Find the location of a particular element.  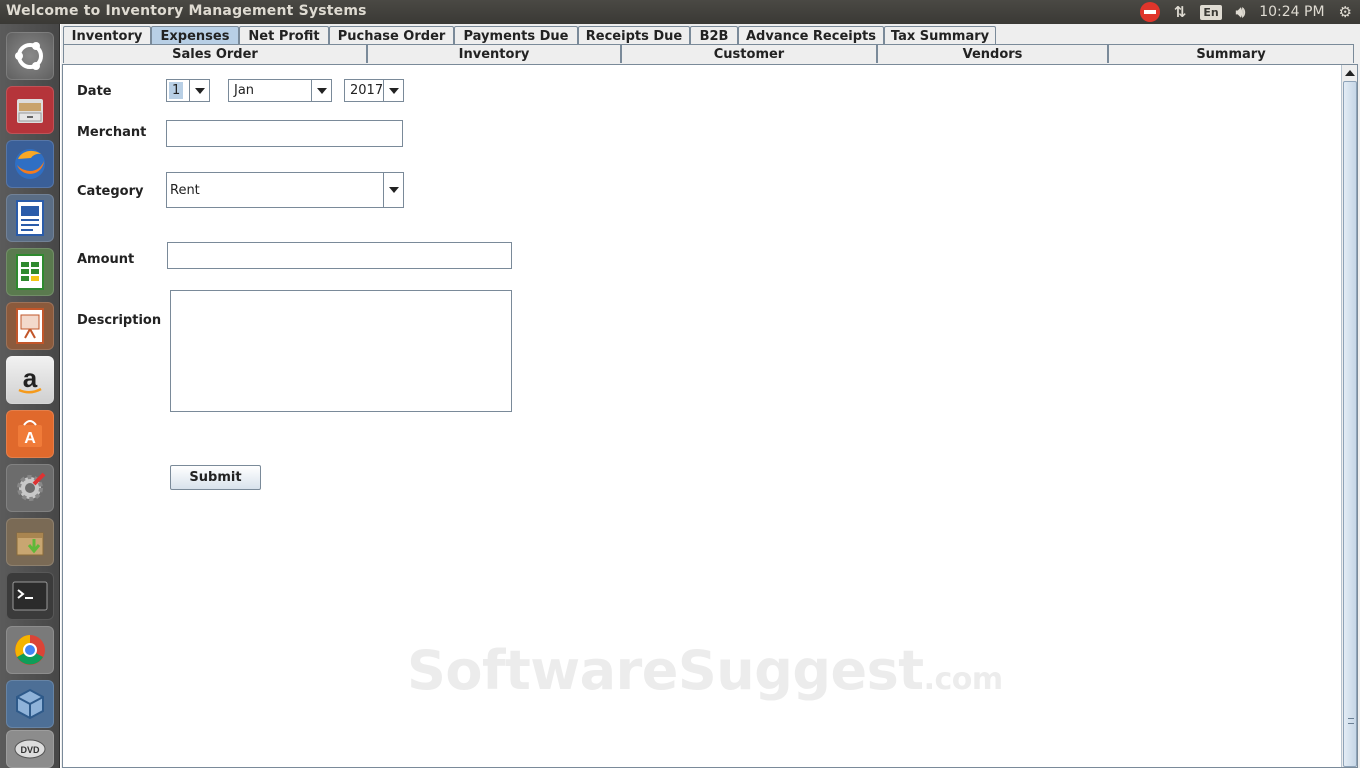

scrollbar-thumb is located at coordinates (1350, 424).